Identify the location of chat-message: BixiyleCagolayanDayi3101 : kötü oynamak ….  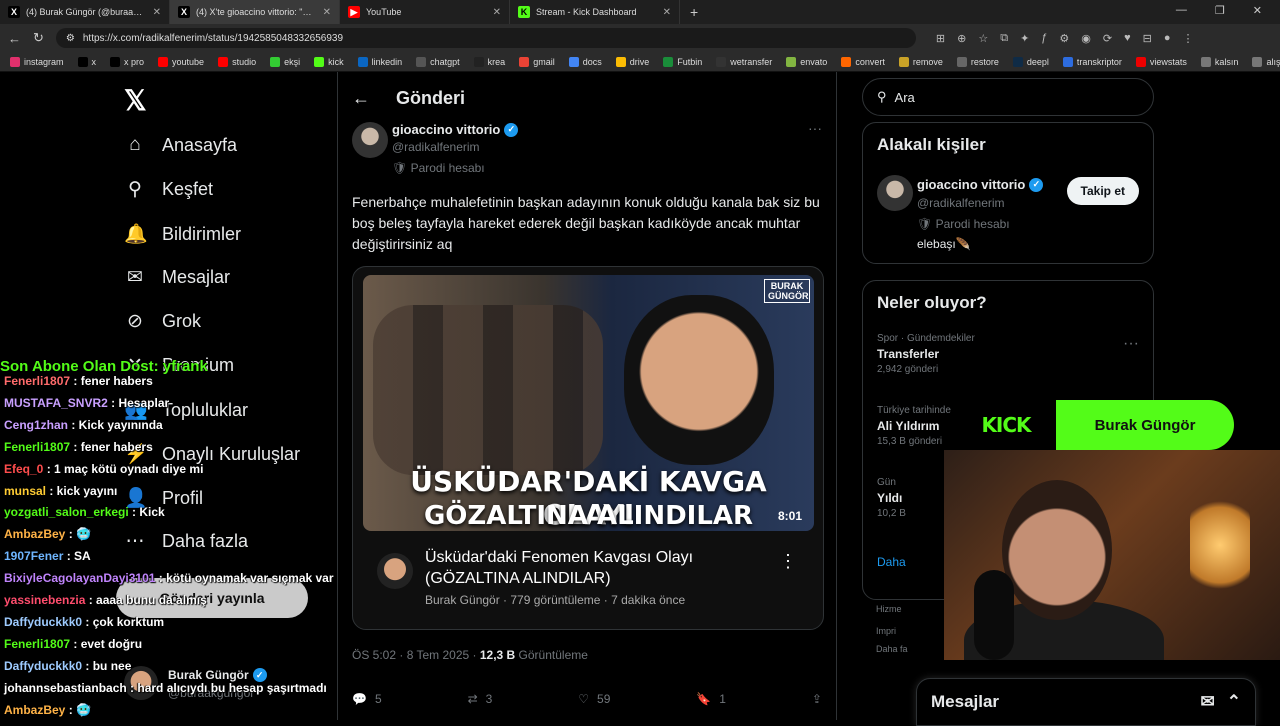
(169, 578).